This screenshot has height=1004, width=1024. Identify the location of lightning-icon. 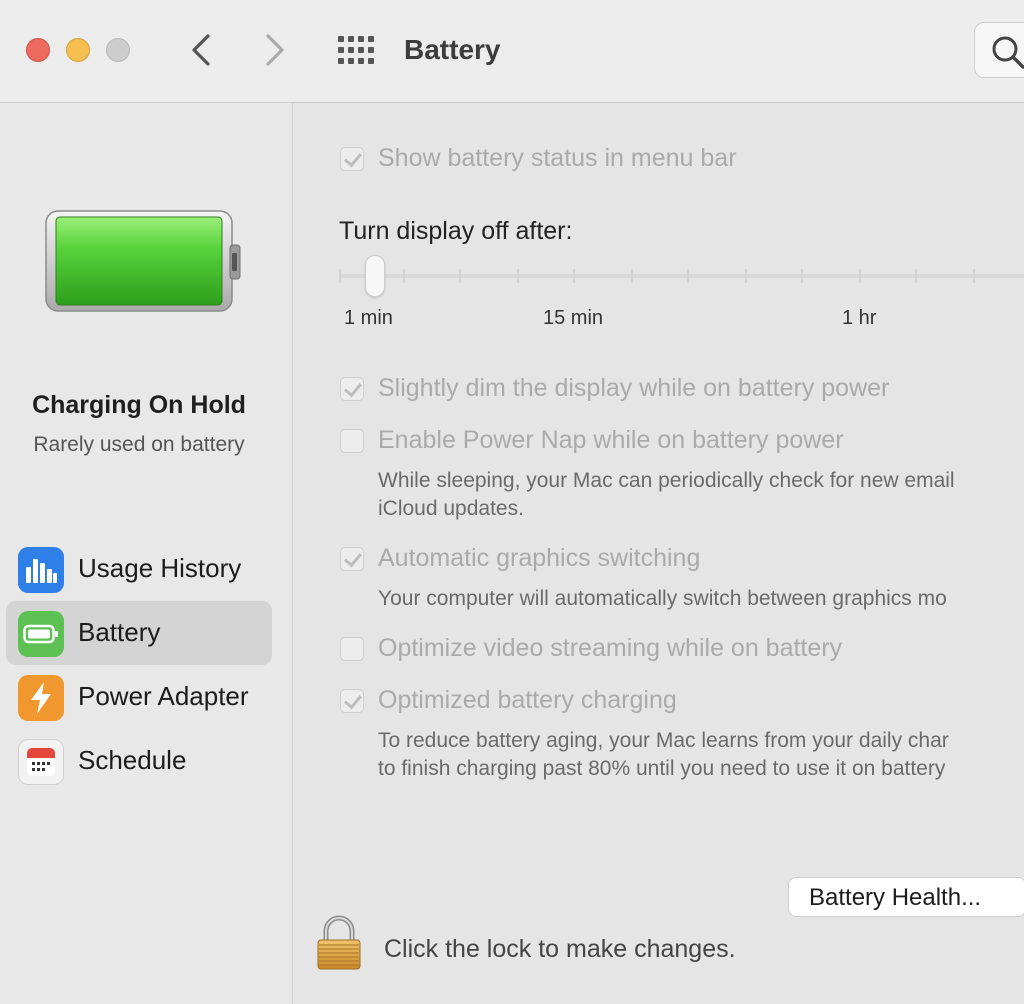
(41, 698).